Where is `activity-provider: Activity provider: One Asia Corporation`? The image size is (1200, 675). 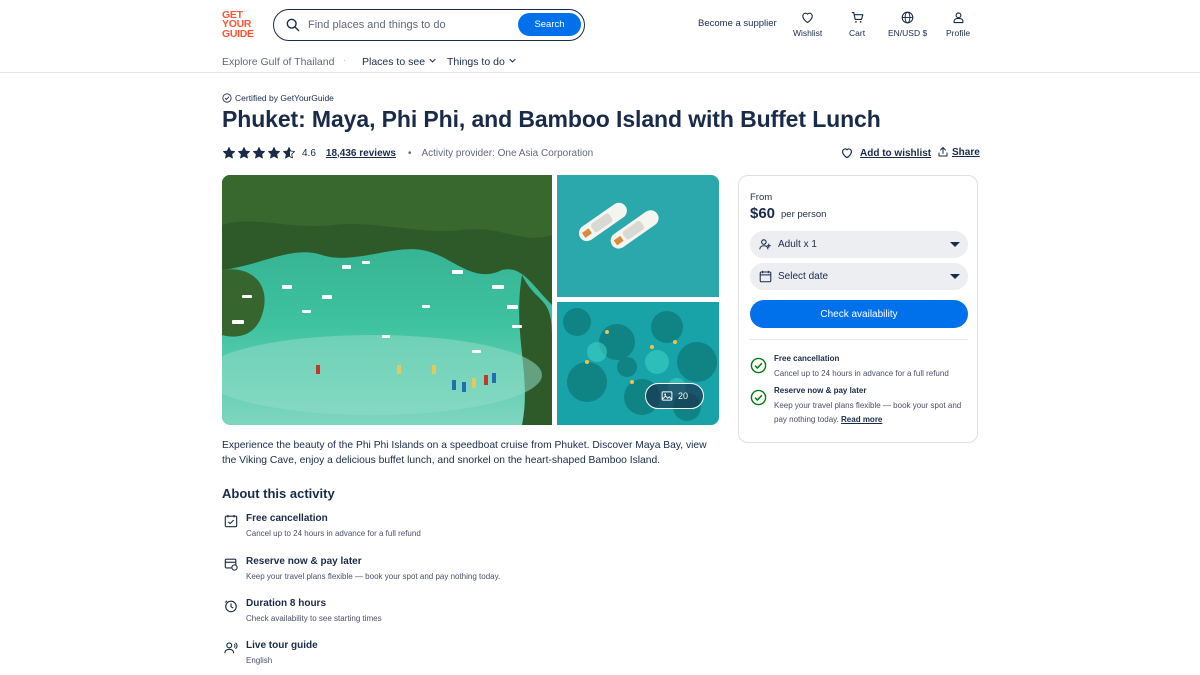 activity-provider: Activity provider: One Asia Corporation is located at coordinates (507, 153).